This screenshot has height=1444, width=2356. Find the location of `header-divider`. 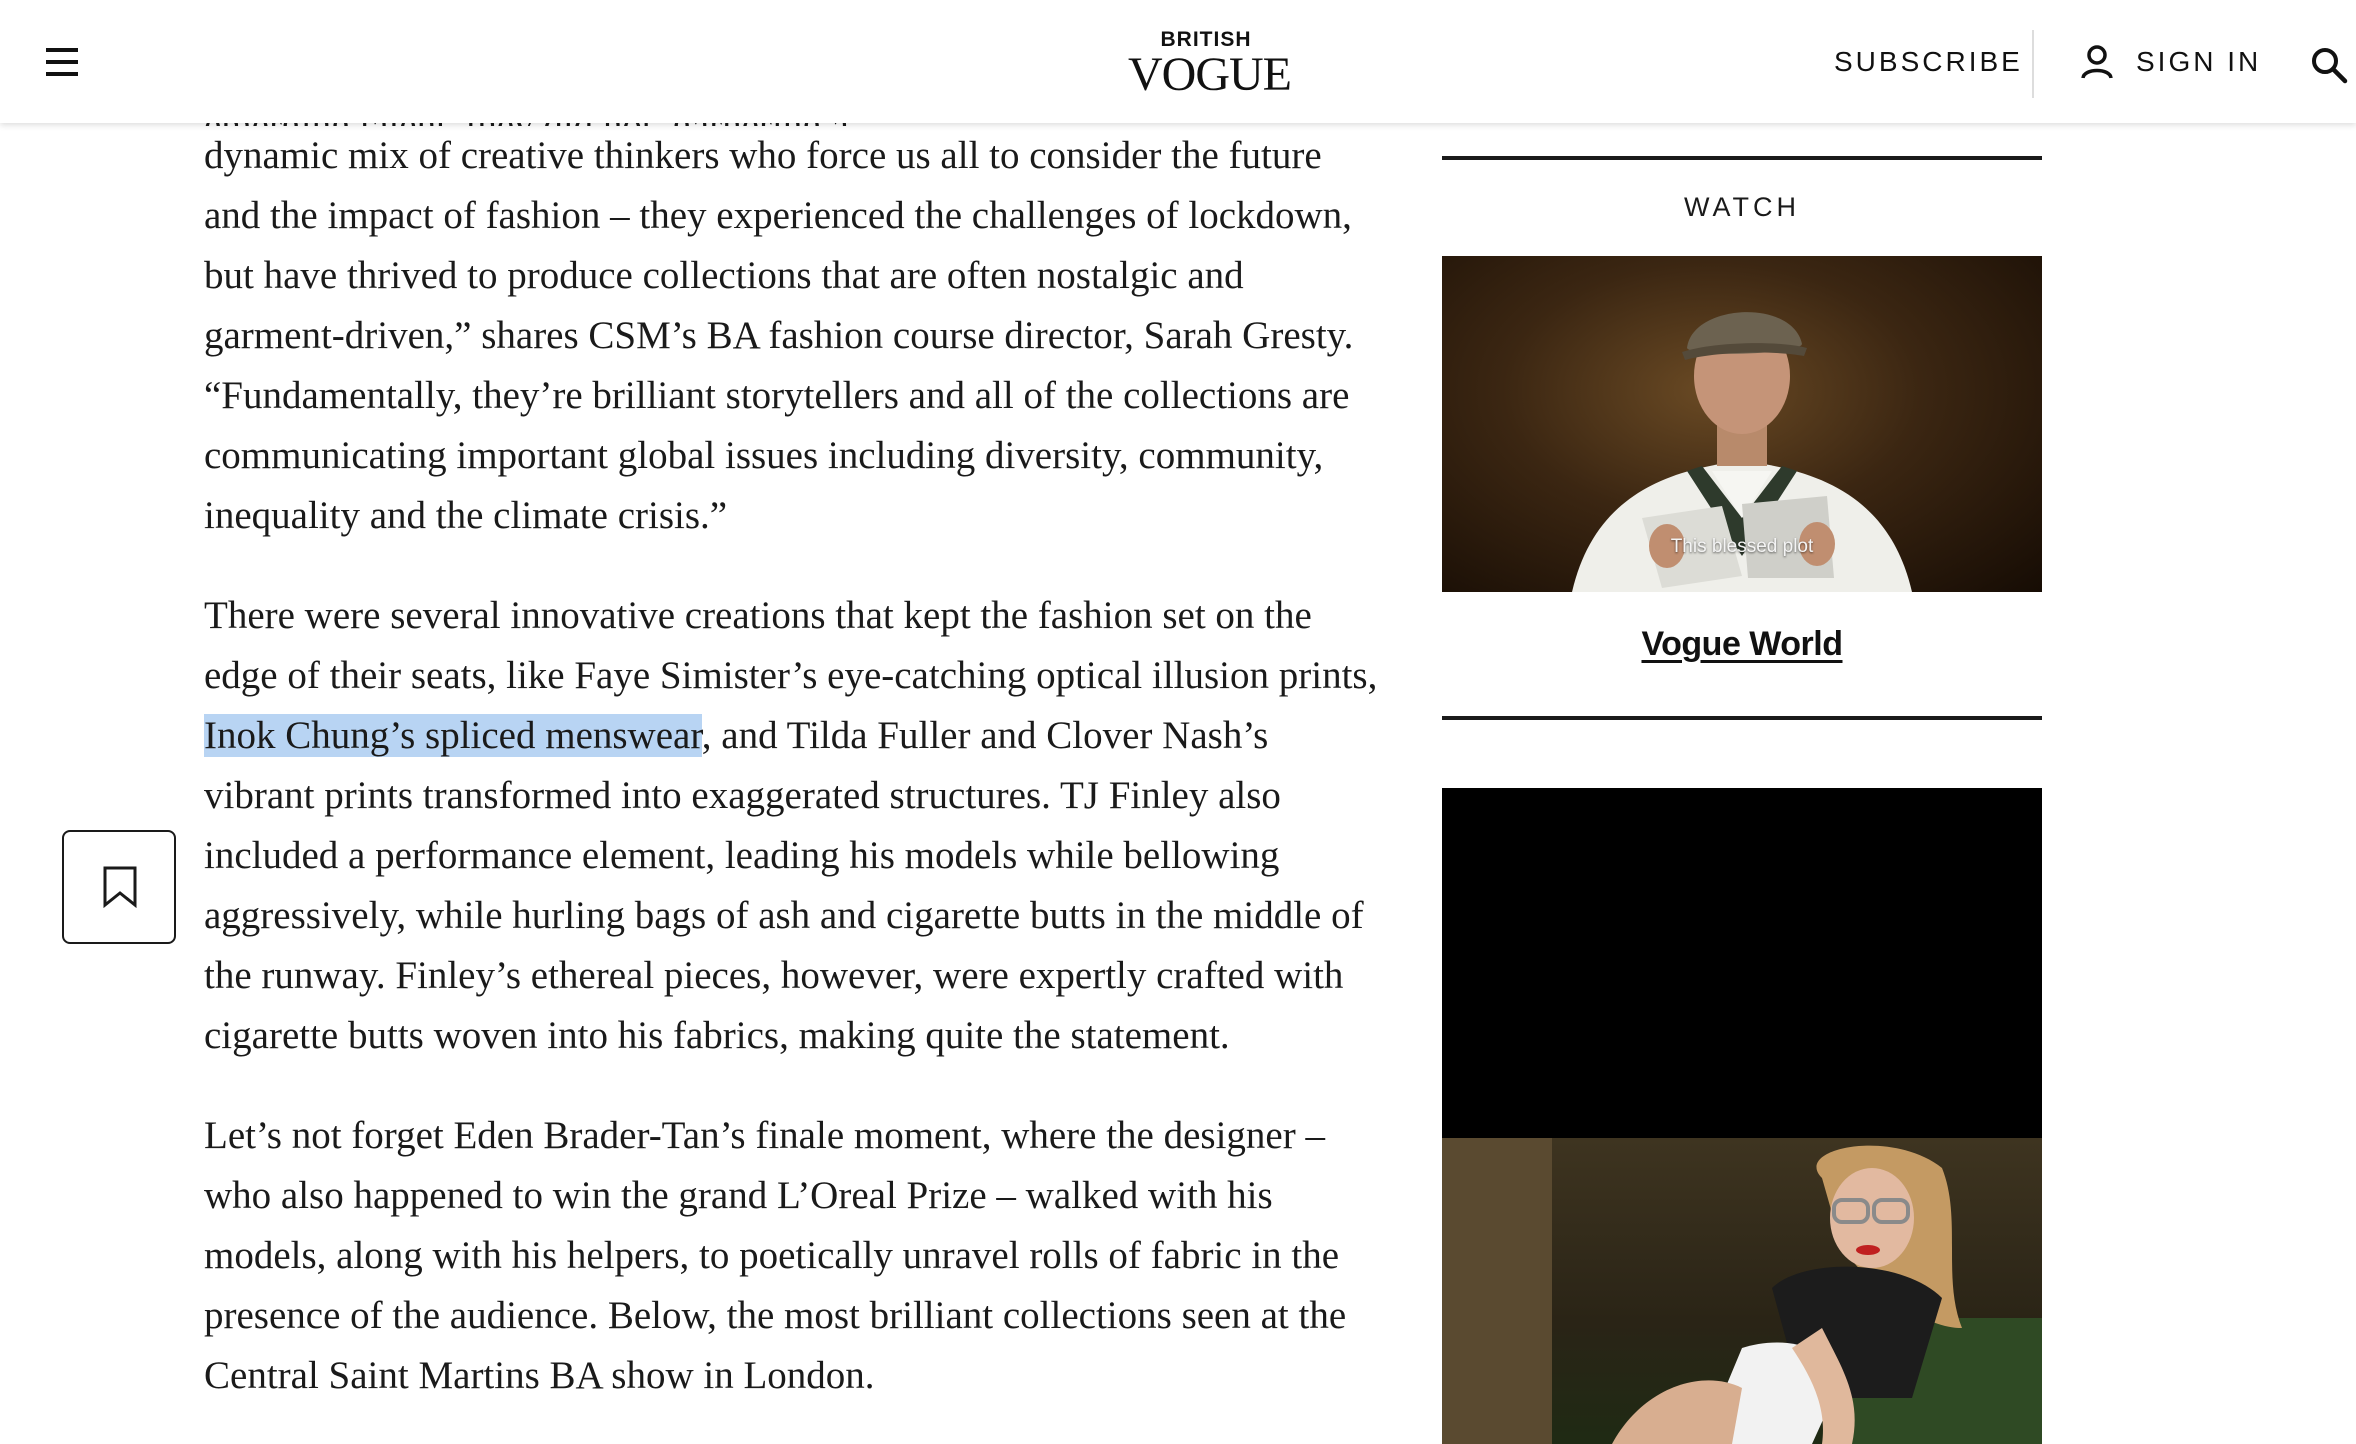

header-divider is located at coordinates (2033, 64).